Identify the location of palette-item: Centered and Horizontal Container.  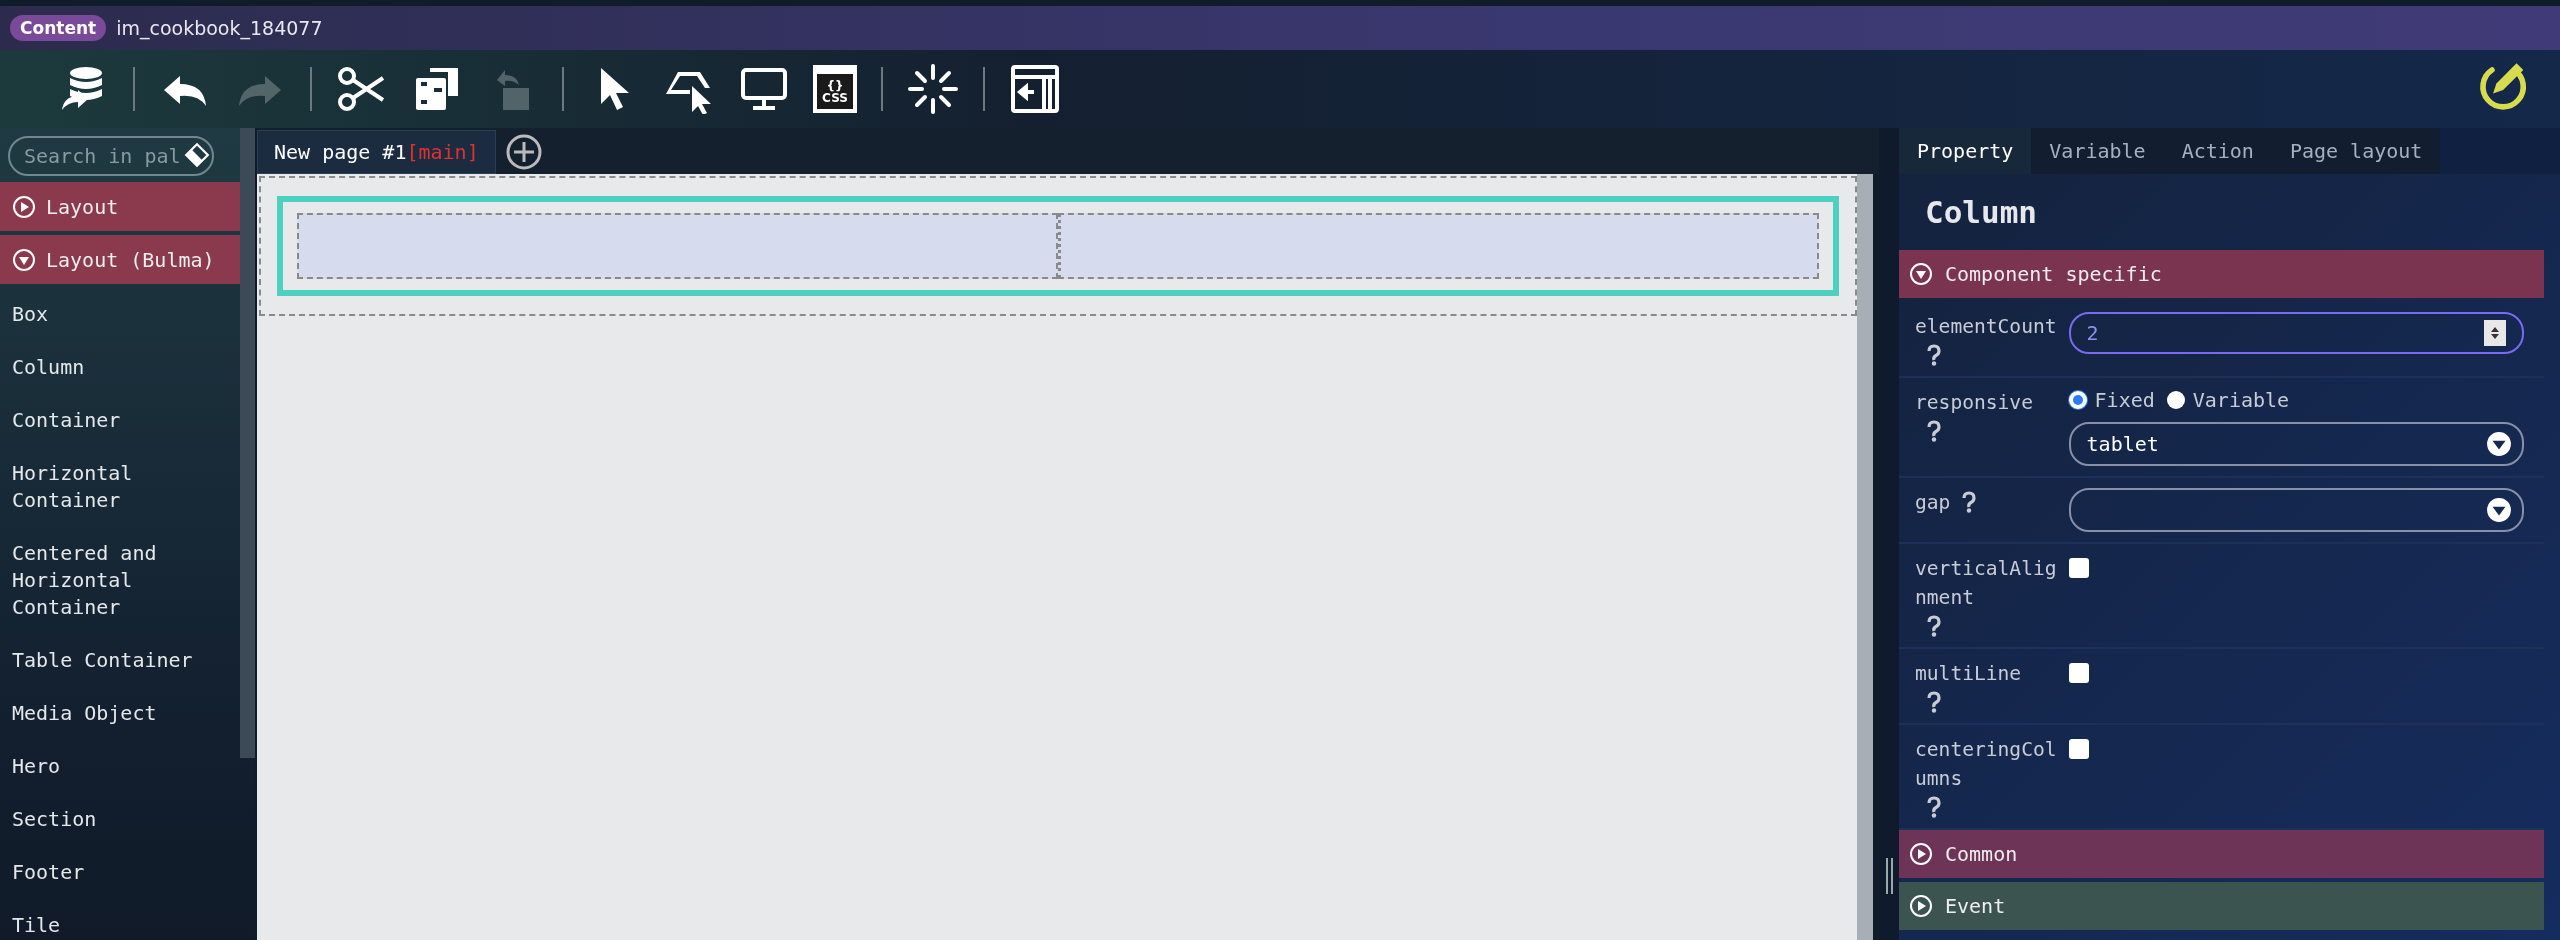
(112, 580).